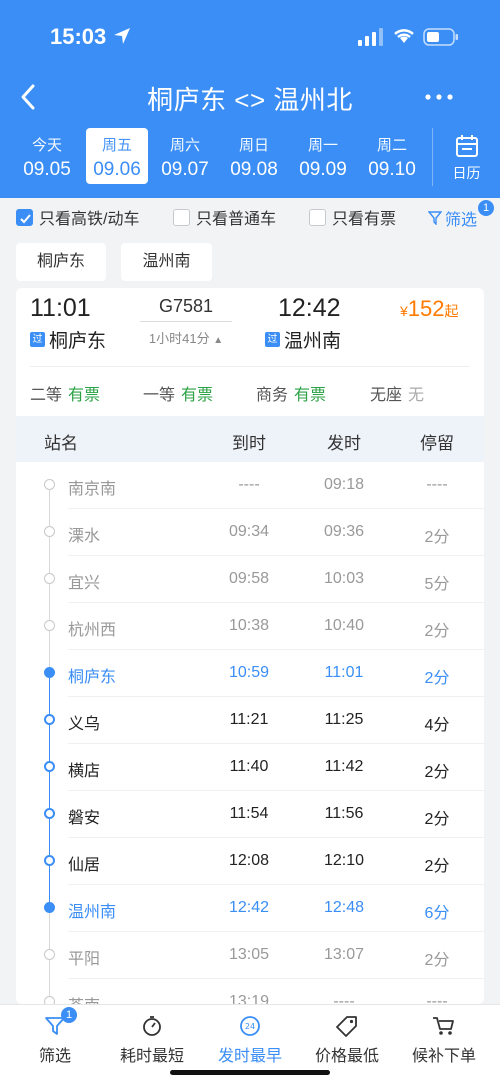 This screenshot has width=500, height=1084. I want to click on date-tab: 周六 09.07, so click(185, 156).